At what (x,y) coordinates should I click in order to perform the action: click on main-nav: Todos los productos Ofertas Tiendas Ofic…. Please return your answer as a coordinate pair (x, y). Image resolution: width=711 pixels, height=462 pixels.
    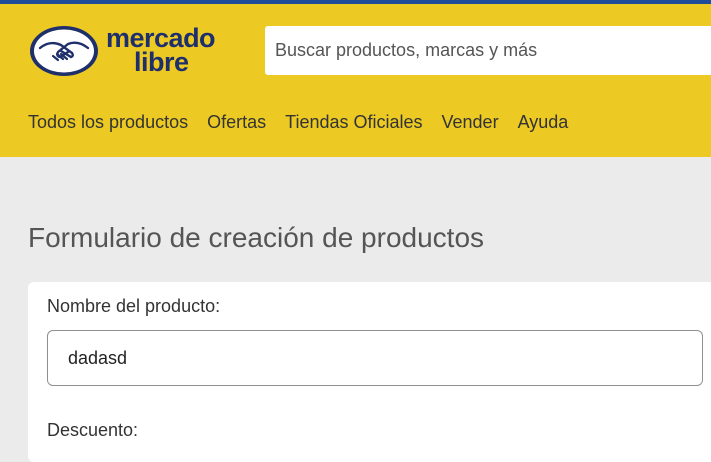
    Looking at the image, I should click on (307, 122).